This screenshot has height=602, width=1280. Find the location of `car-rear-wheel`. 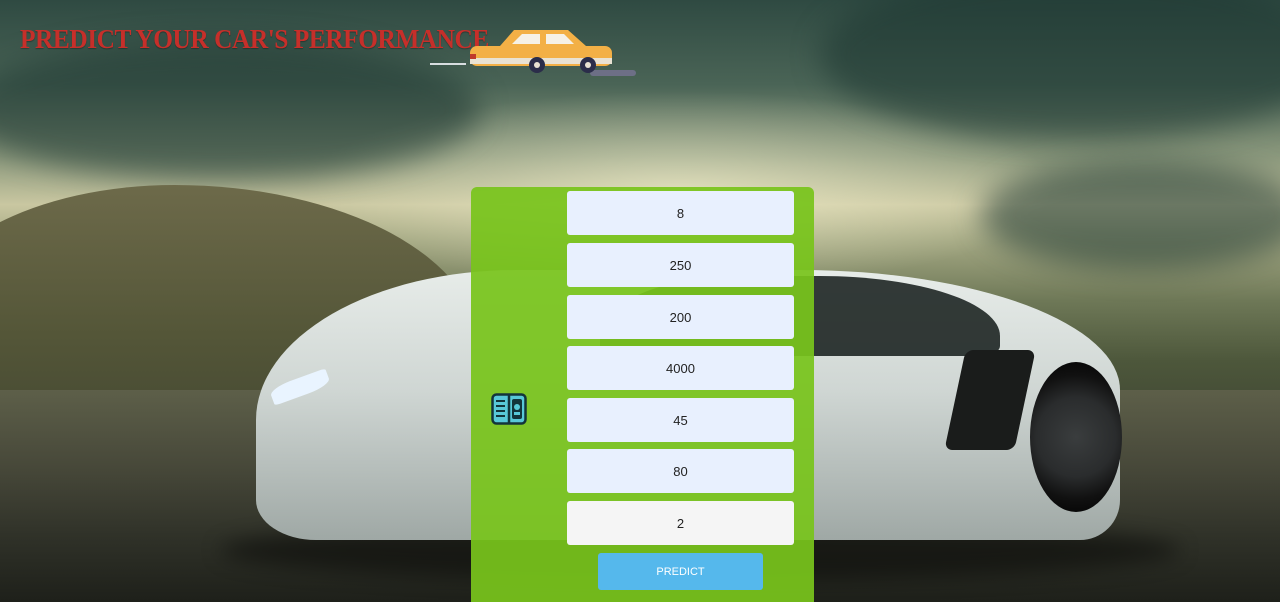

car-rear-wheel is located at coordinates (1076, 437).